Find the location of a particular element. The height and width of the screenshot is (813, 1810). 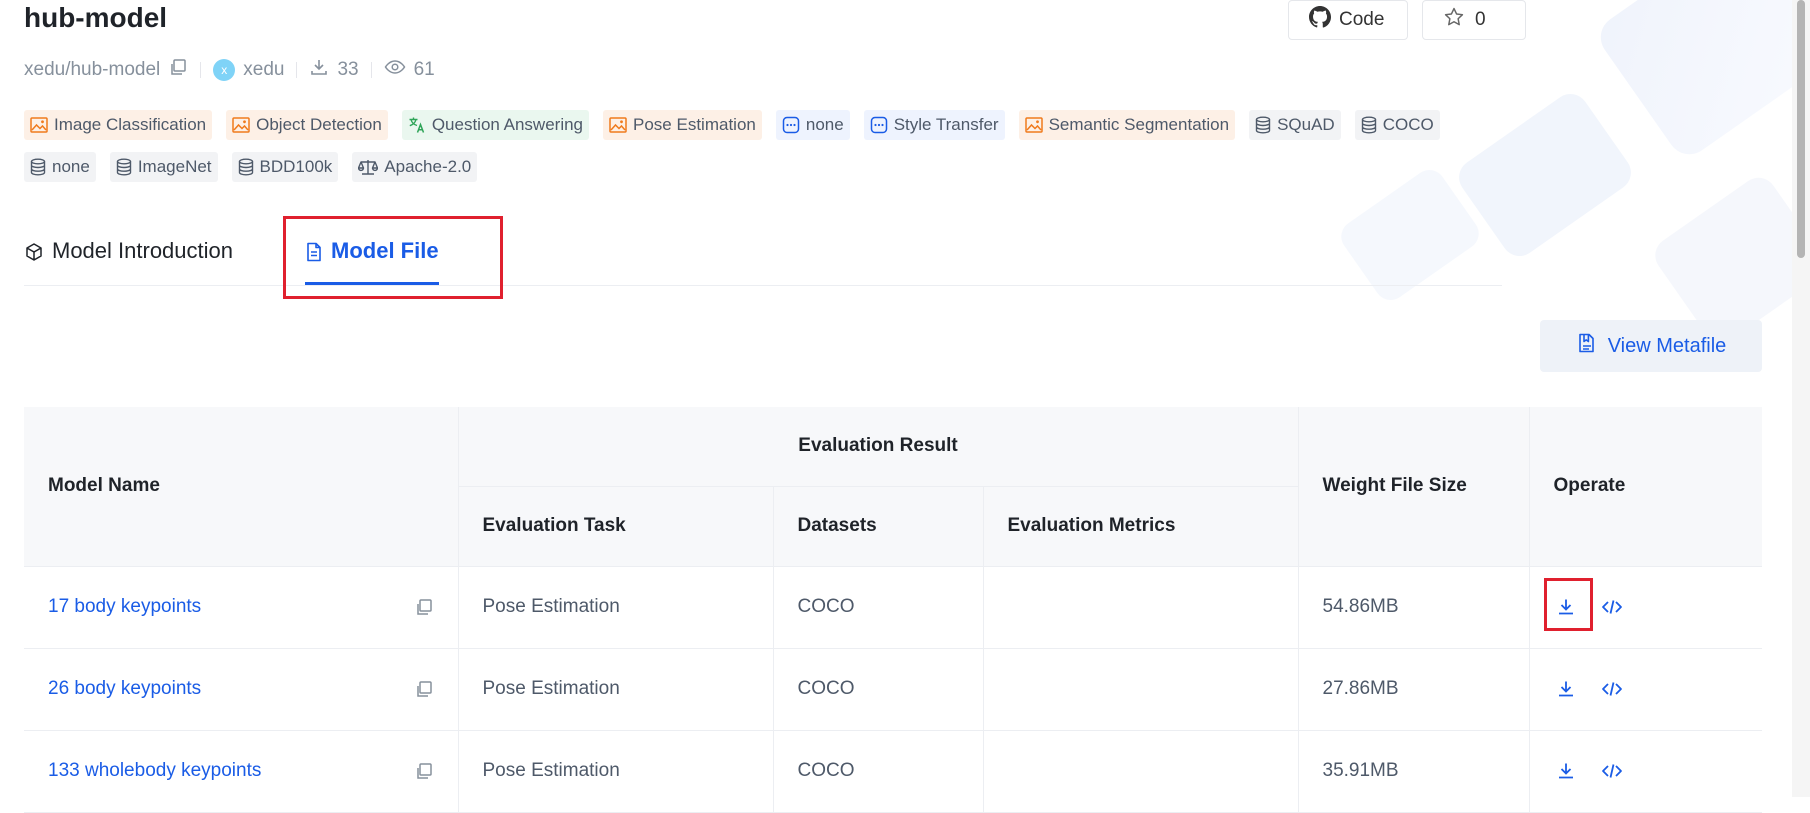

tag-label: Style Transfer is located at coordinates (946, 124).